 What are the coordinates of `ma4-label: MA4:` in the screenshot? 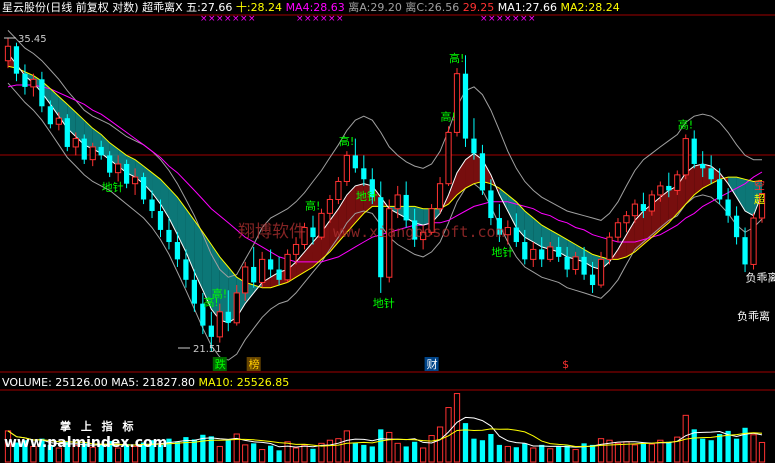 It's located at (299, 7).